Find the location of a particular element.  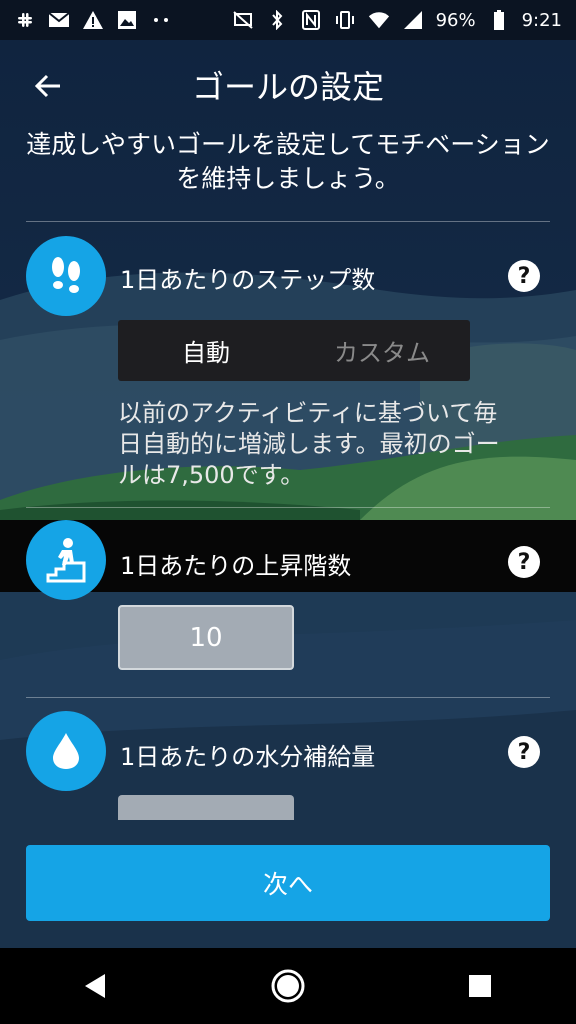

signal-icon is located at coordinates (413, 20).